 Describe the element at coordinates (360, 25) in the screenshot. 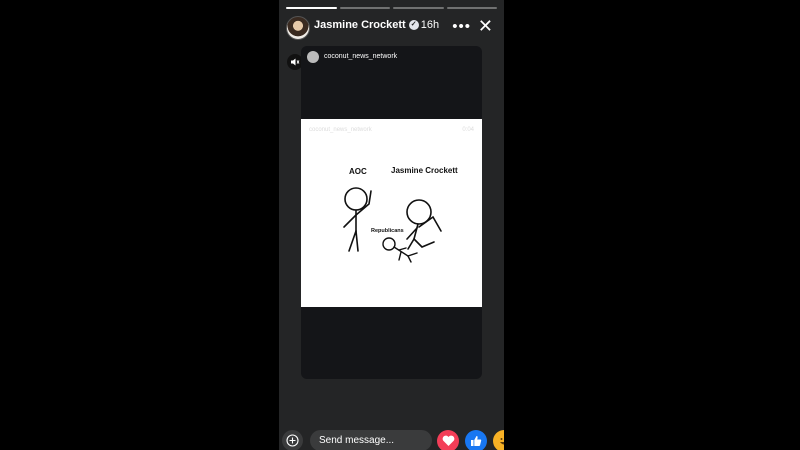

I see `author-name: Jasmine Crockett` at that location.